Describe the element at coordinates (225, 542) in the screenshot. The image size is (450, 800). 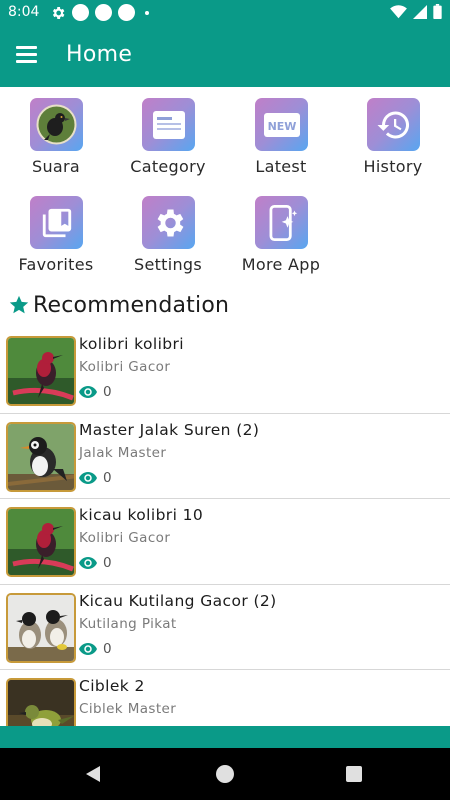
I see `list-item: kicau kolibri 10 Kolibri Gacor 0` at that location.